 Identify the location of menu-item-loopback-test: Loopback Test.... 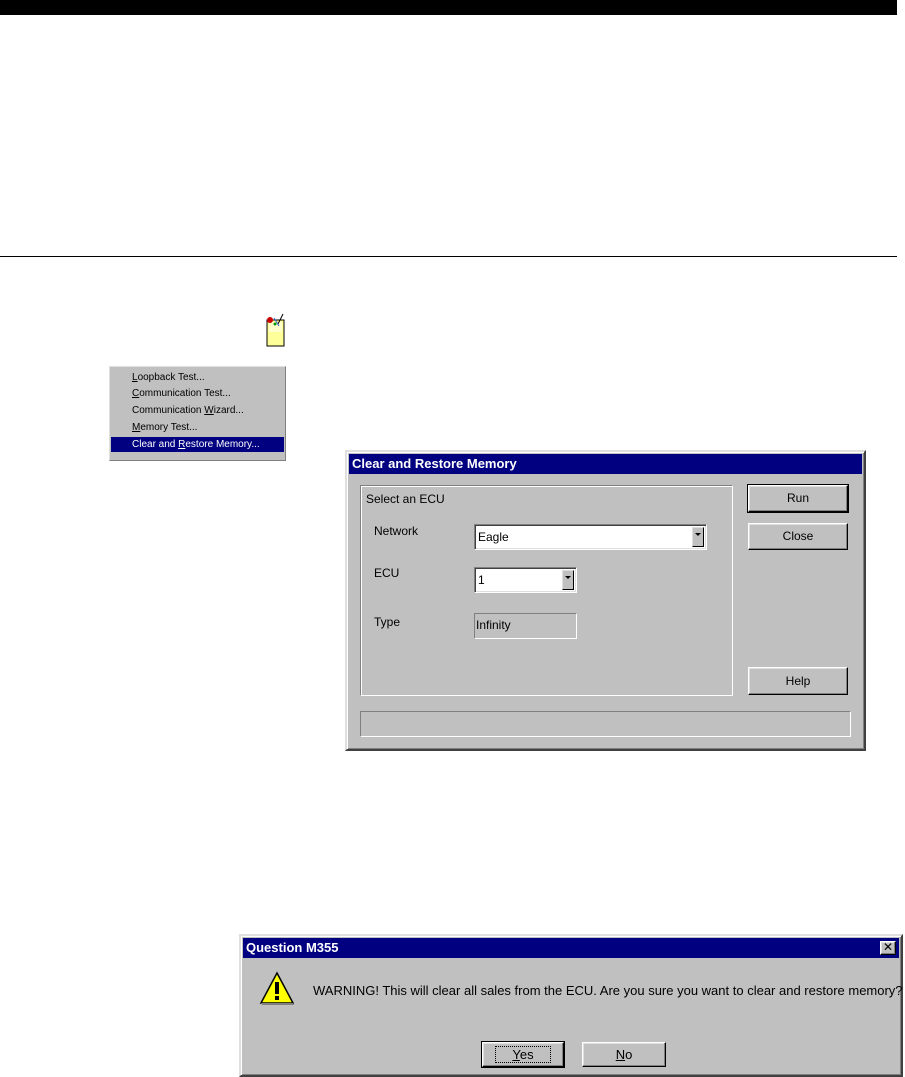
(197, 377).